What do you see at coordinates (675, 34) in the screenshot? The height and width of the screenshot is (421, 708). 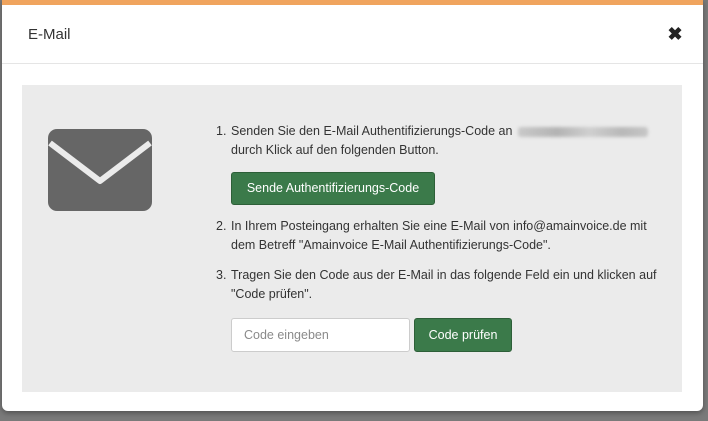 I see `close-icon: ✖` at bounding box center [675, 34].